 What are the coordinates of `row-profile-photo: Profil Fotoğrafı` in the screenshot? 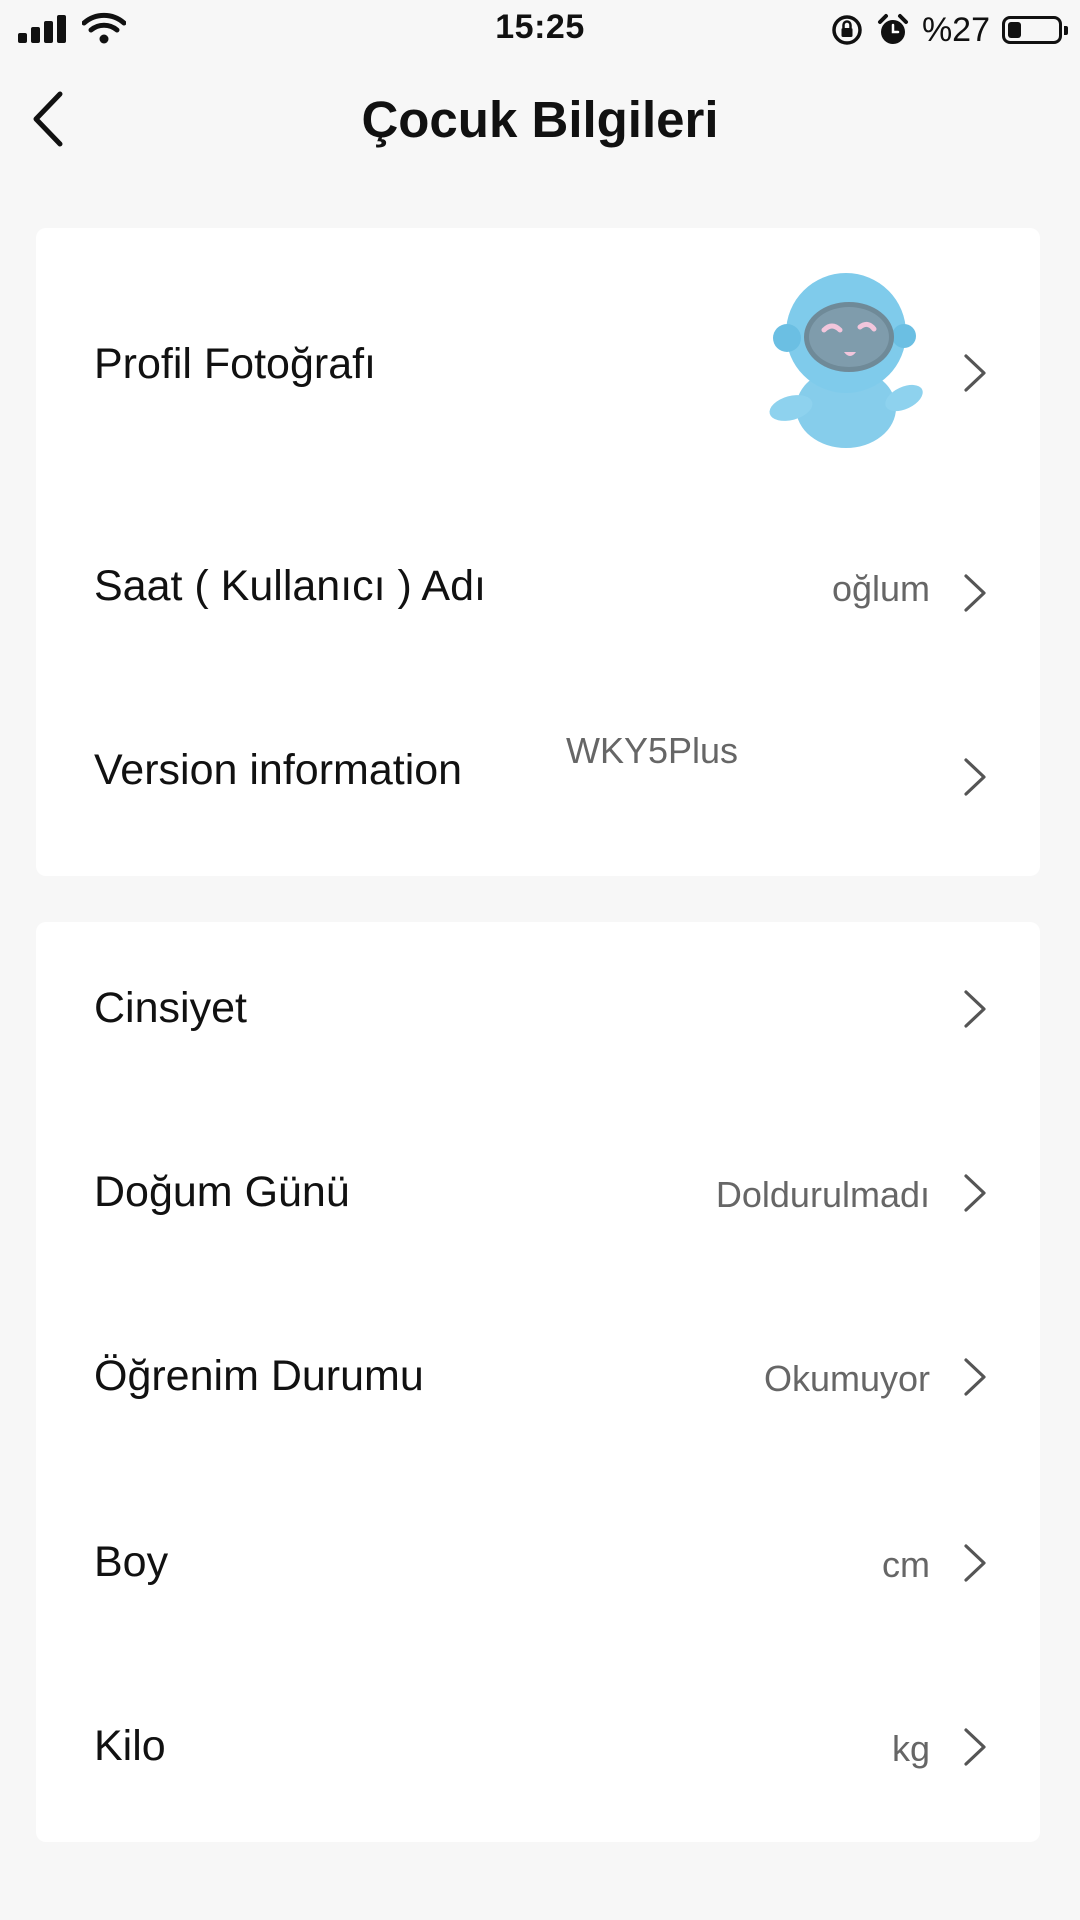 It's located at (538, 372).